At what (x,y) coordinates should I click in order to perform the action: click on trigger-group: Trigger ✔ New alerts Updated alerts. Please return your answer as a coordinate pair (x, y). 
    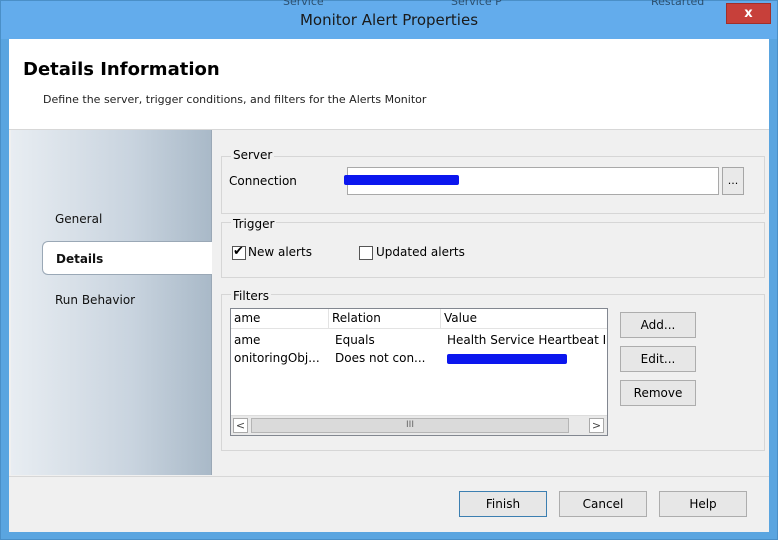
    Looking at the image, I should click on (493, 247).